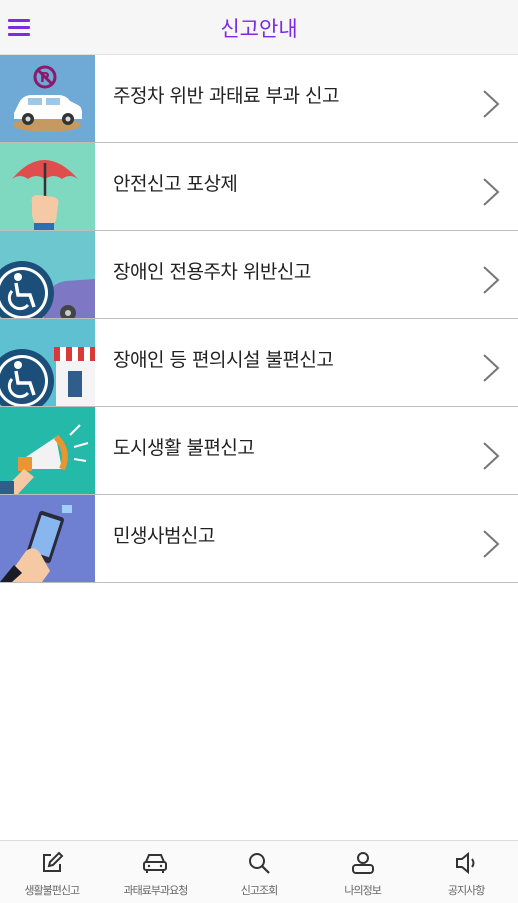  What do you see at coordinates (47, 538) in the screenshot?
I see `hand-smartphone-illustration` at bounding box center [47, 538].